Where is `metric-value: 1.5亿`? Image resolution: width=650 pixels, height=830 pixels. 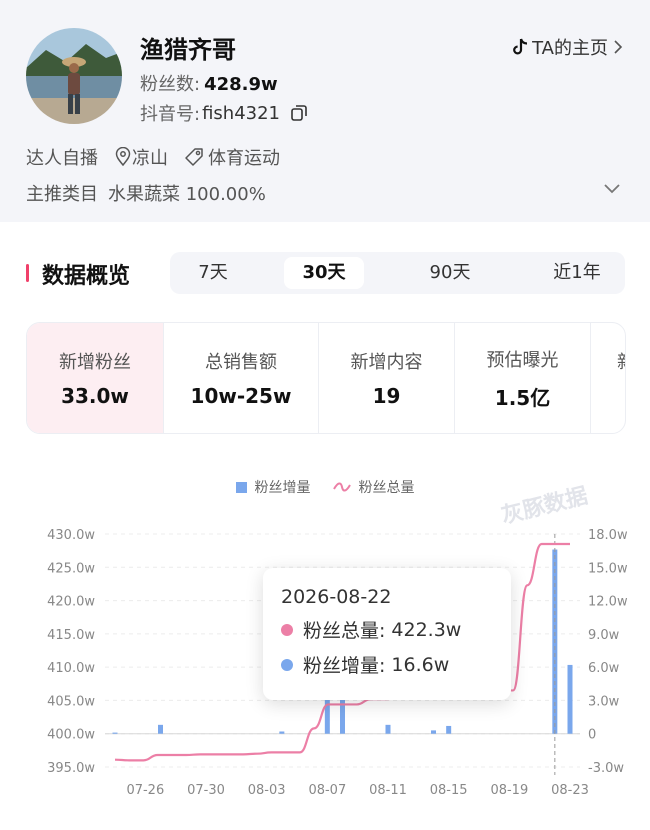
metric-value: 1.5亿 is located at coordinates (522, 397).